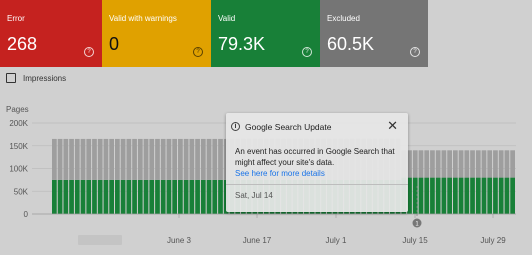  Describe the element at coordinates (415, 240) in the screenshot. I see `x-tick-label: July 15` at that location.